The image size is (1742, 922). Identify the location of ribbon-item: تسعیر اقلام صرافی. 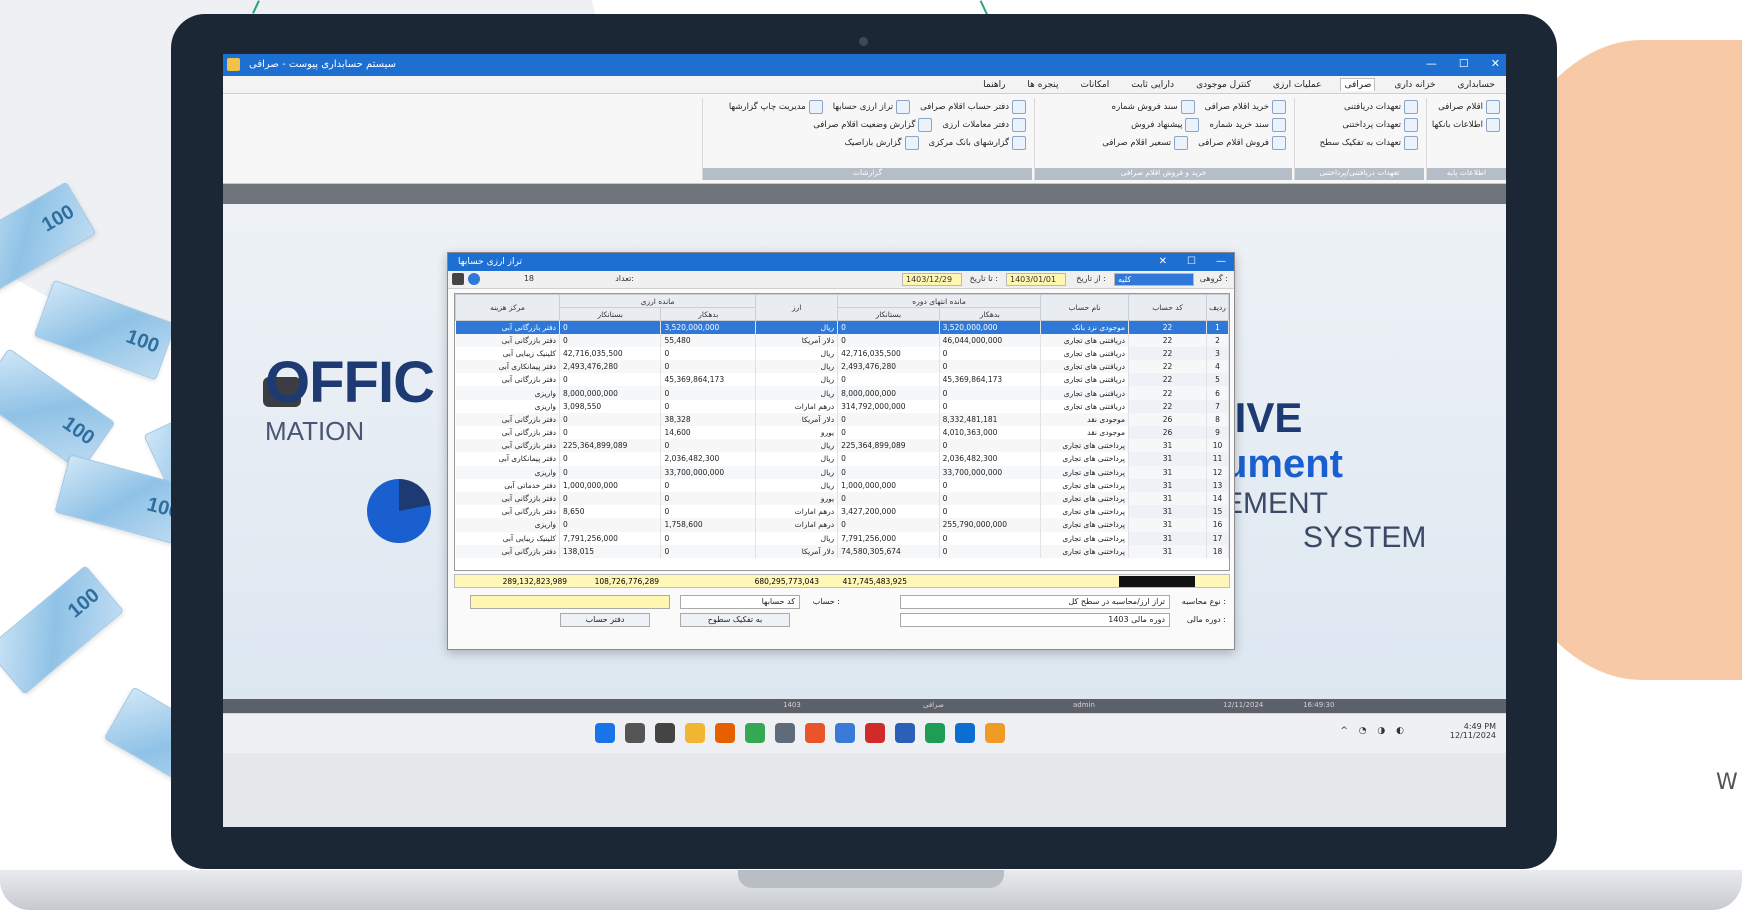
(1145, 143).